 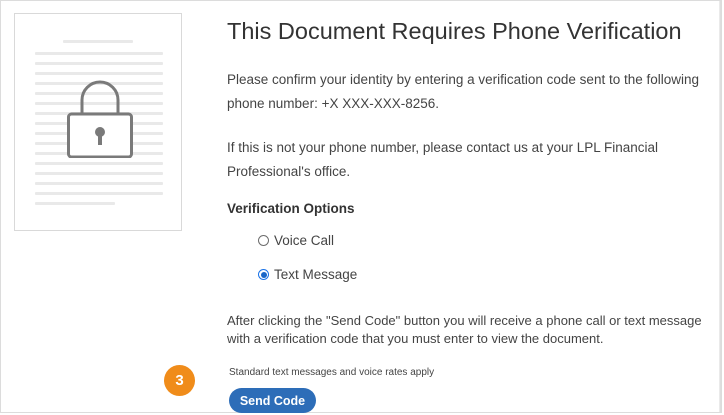 What do you see at coordinates (263, 240) in the screenshot?
I see `voice-call-radio` at bounding box center [263, 240].